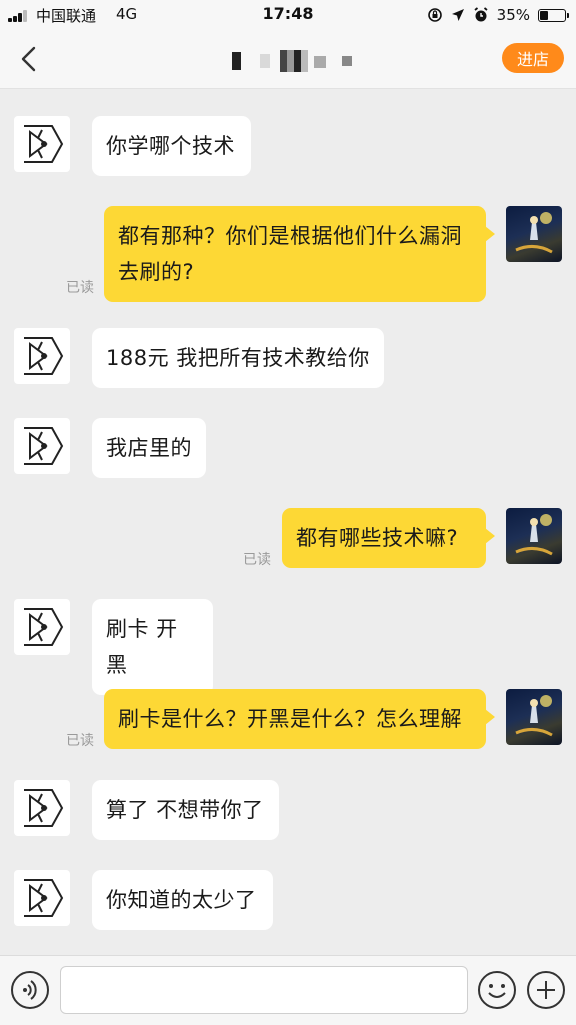 The height and width of the screenshot is (1025, 576). I want to click on status-bar: 中国联通 4G 17:48 35%, so click(288, 15).